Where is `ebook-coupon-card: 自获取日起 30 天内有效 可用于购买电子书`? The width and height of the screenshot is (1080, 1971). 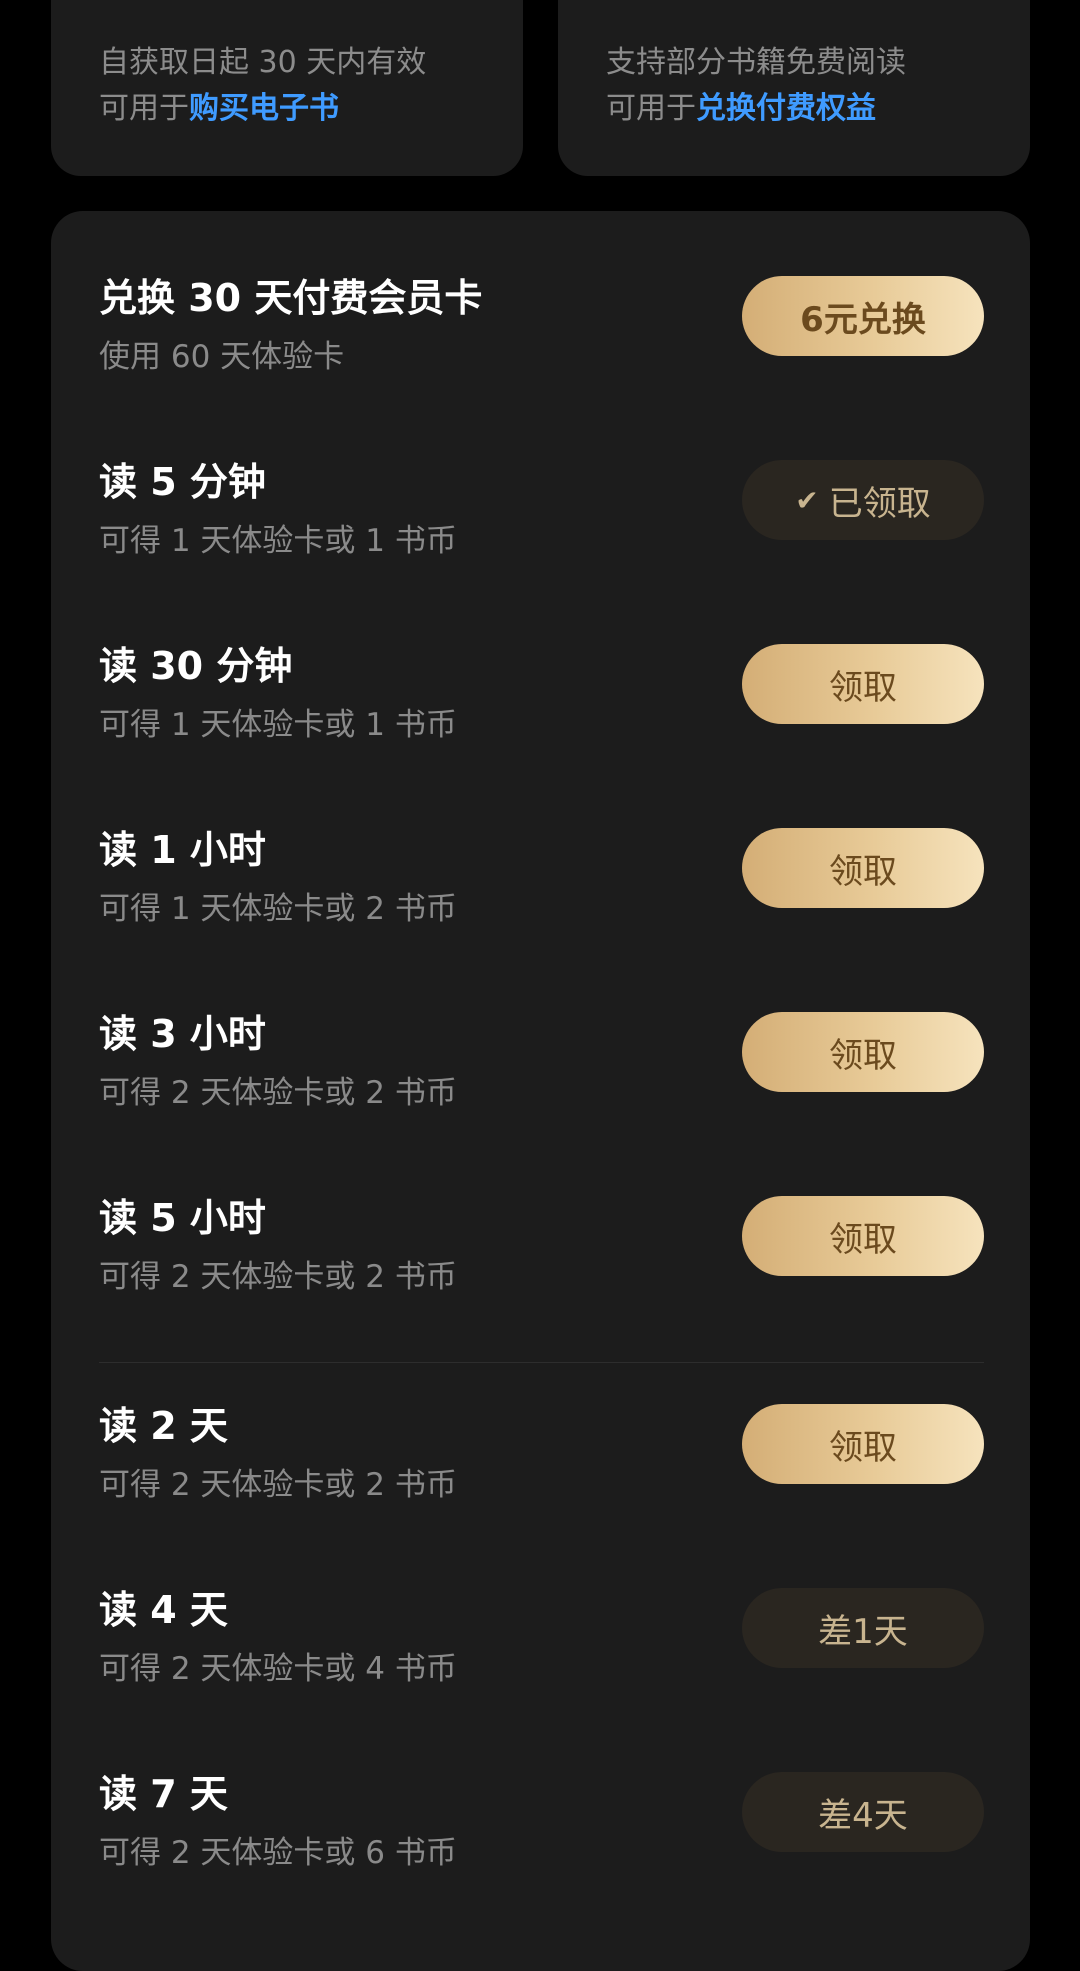
ebook-coupon-card: 自获取日起 30 天内有效 可用于购买电子书 is located at coordinates (287, 88).